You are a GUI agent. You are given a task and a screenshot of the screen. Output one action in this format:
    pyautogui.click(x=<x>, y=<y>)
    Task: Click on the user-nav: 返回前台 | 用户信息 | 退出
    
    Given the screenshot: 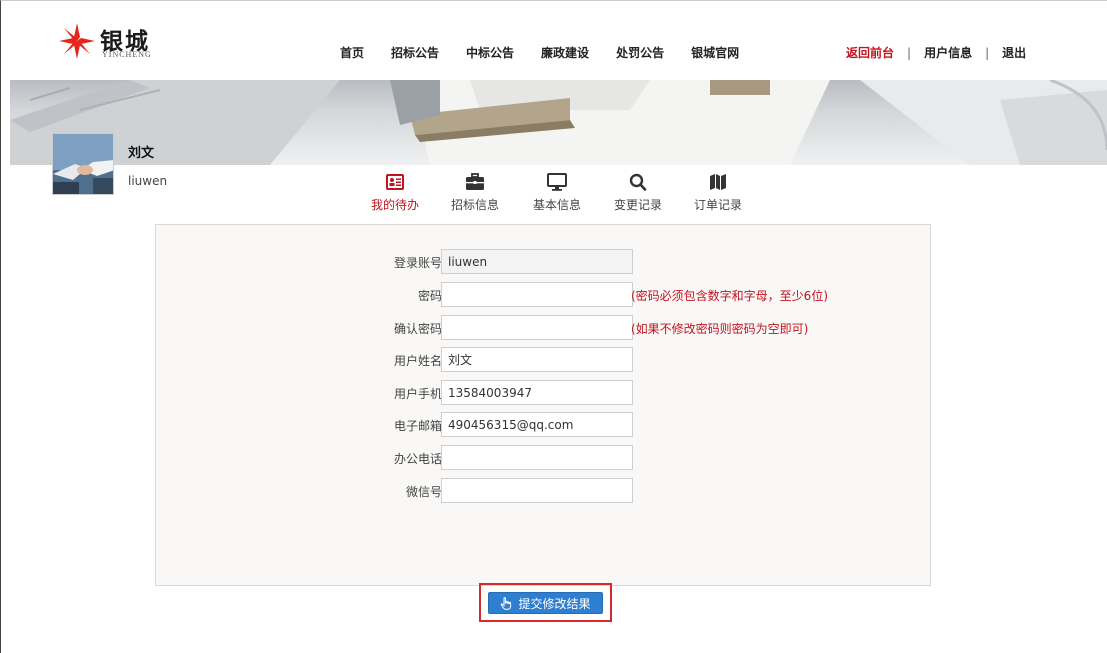 What is the action you would take?
    pyautogui.click(x=936, y=52)
    